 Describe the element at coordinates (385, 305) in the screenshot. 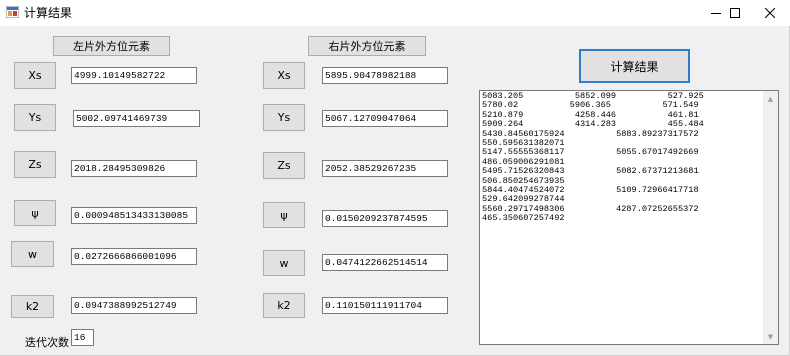

I see `right-kappa-field: 0.110150111911704` at that location.